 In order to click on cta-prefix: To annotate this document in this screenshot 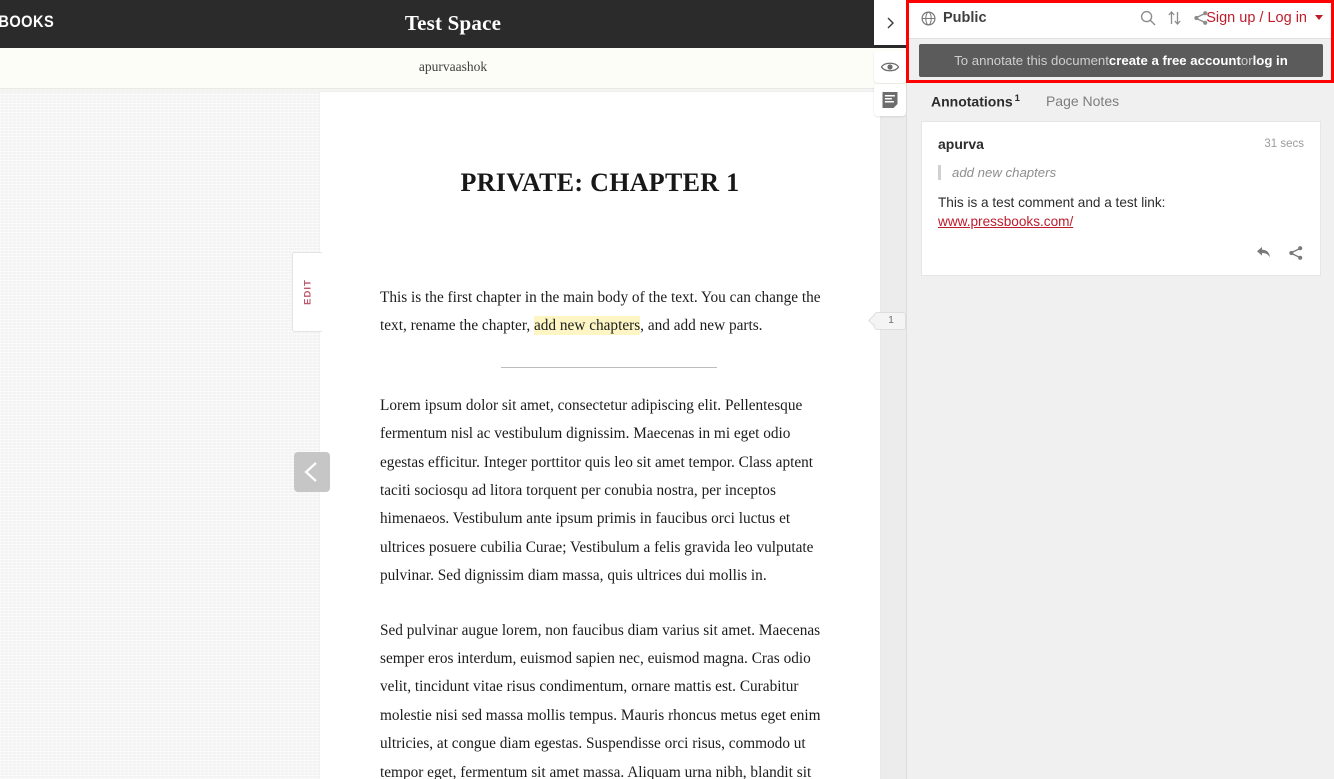, I will do `click(1031, 60)`.